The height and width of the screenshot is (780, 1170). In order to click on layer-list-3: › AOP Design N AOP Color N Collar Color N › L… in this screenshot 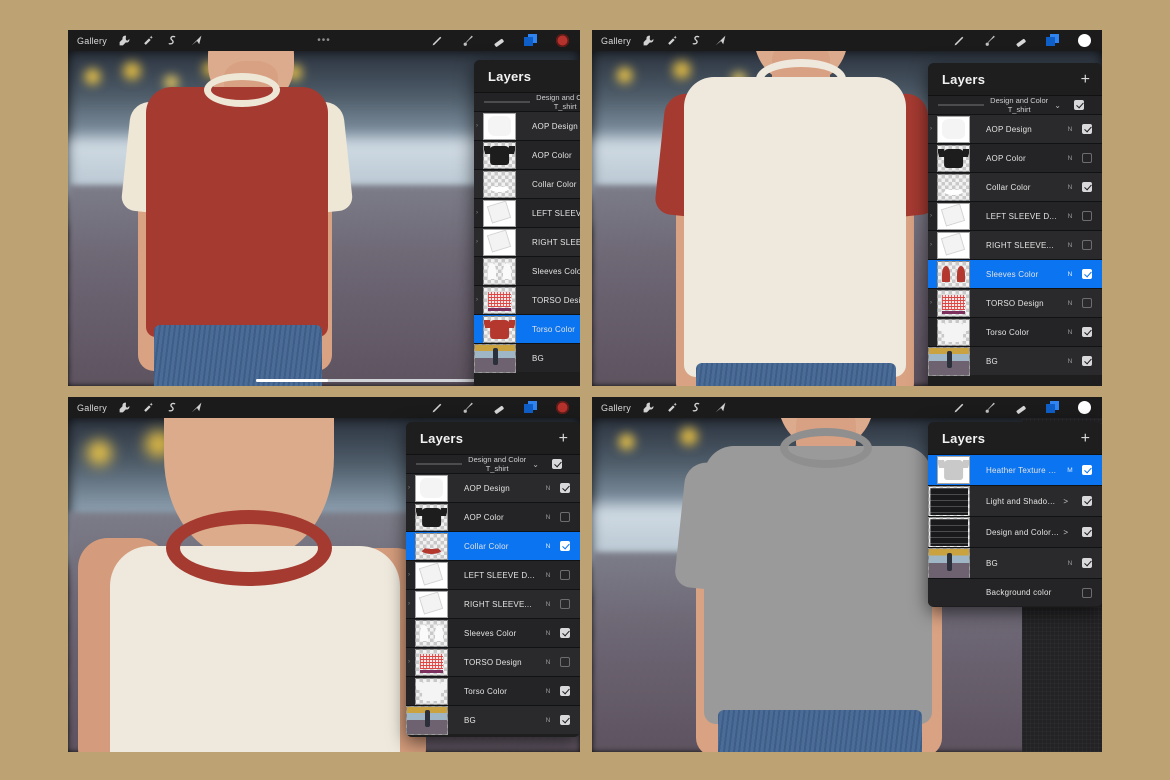, I will do `click(493, 604)`.